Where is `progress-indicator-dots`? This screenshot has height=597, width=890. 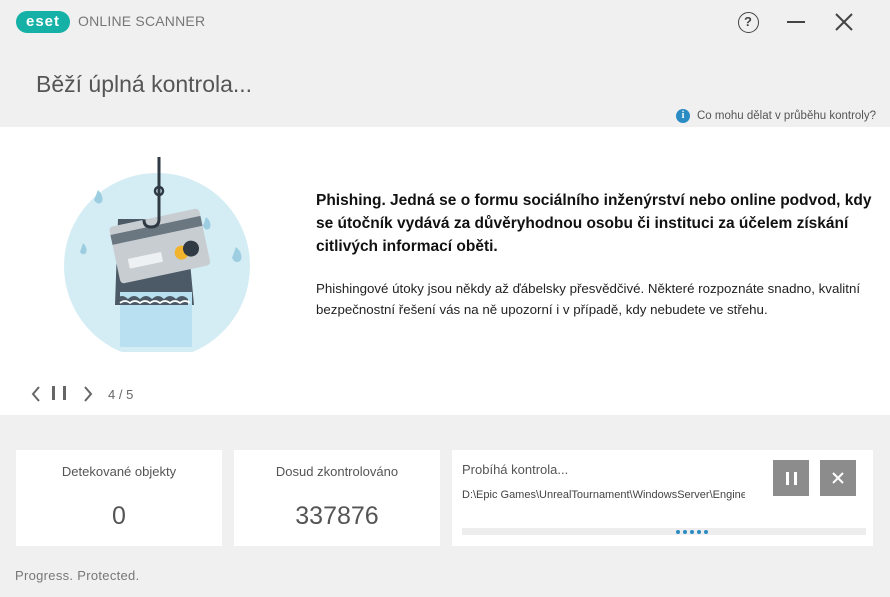
progress-indicator-dots is located at coordinates (693, 532).